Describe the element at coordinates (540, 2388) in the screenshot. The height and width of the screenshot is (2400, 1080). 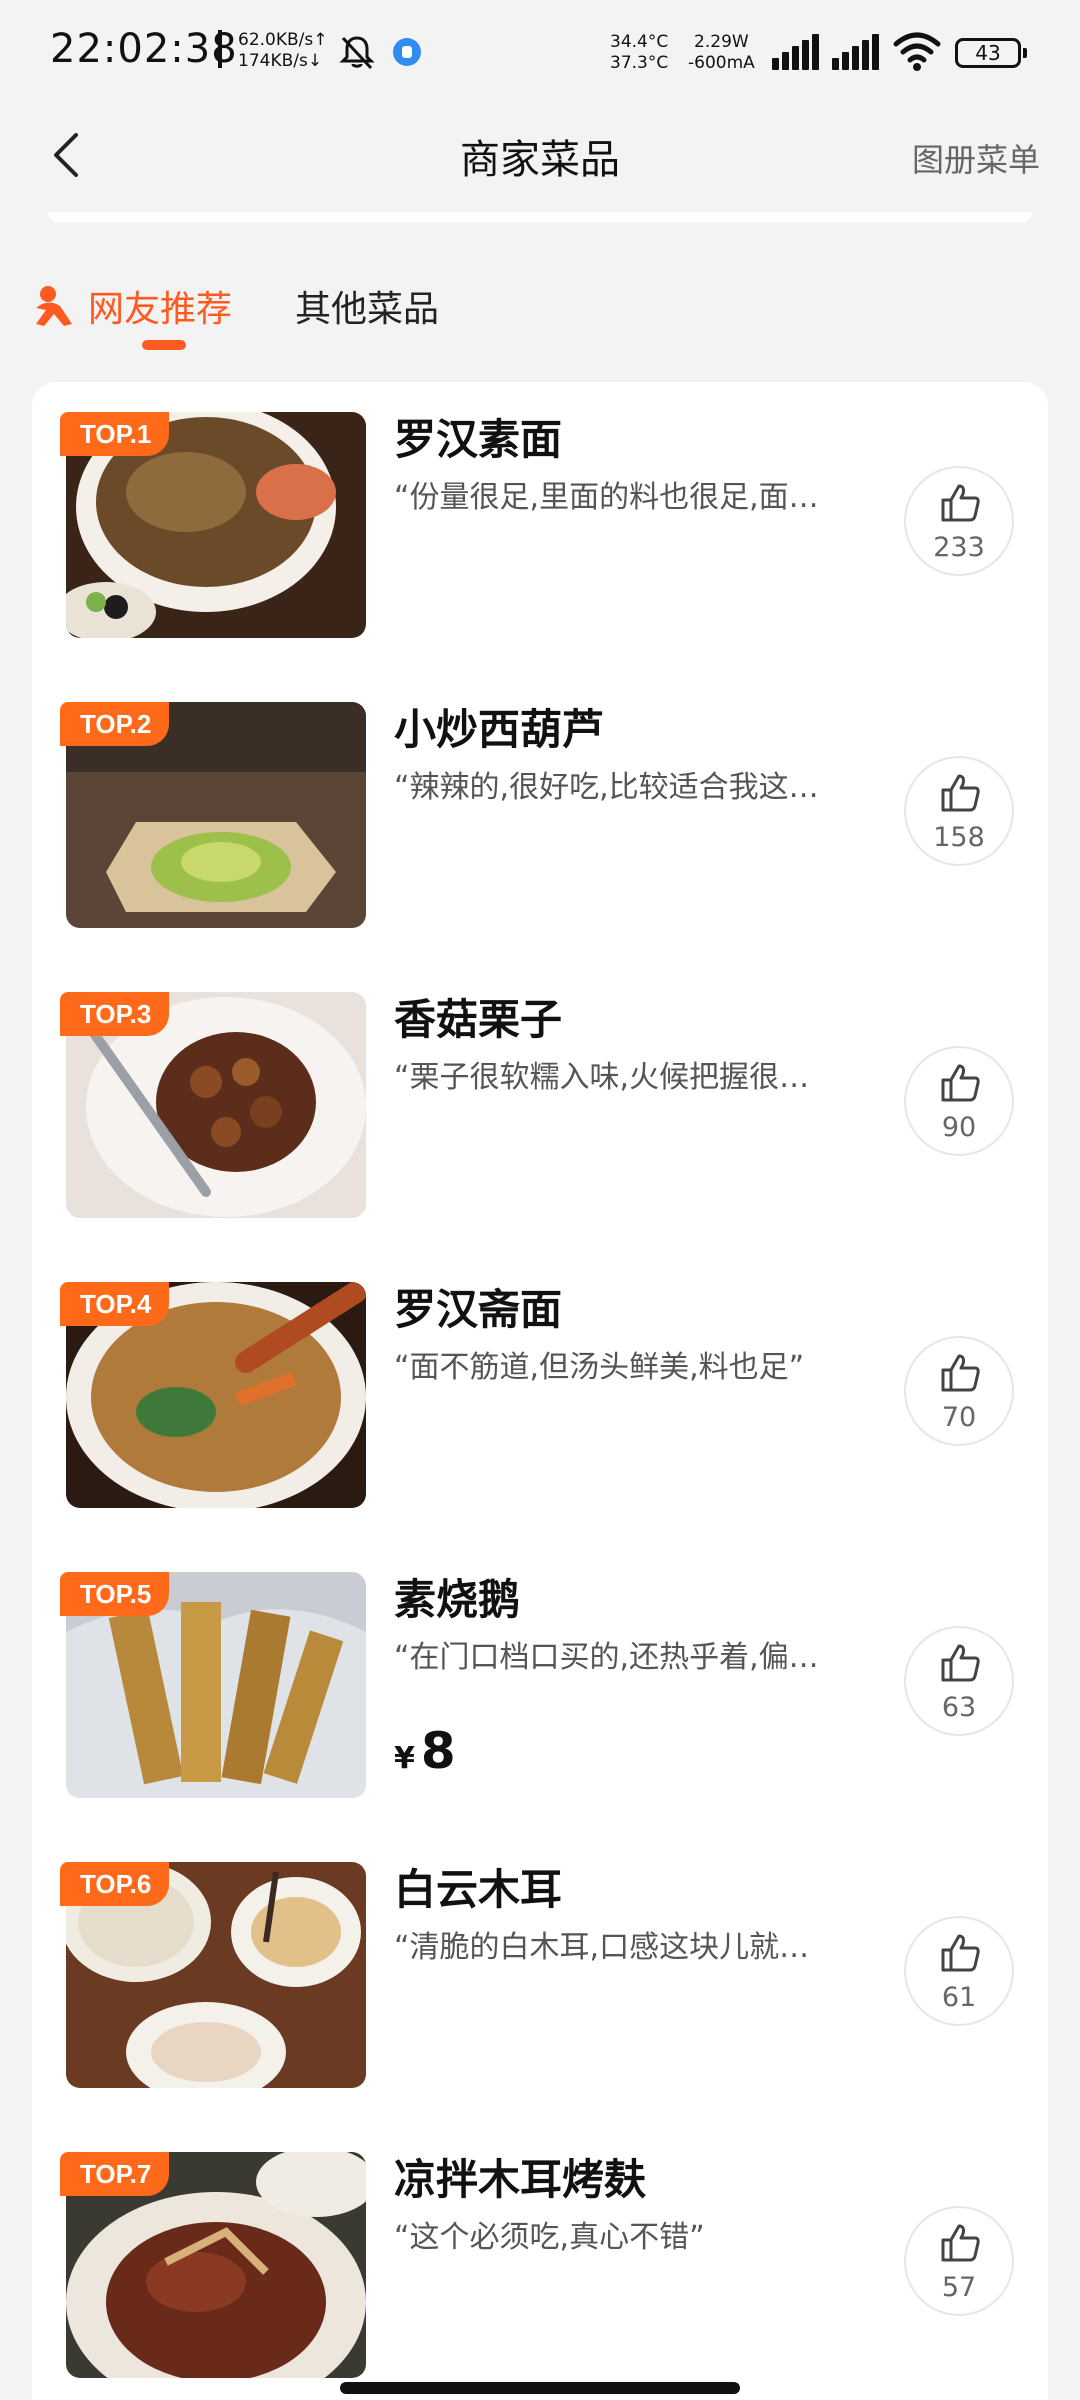
I see `home-indicator` at that location.